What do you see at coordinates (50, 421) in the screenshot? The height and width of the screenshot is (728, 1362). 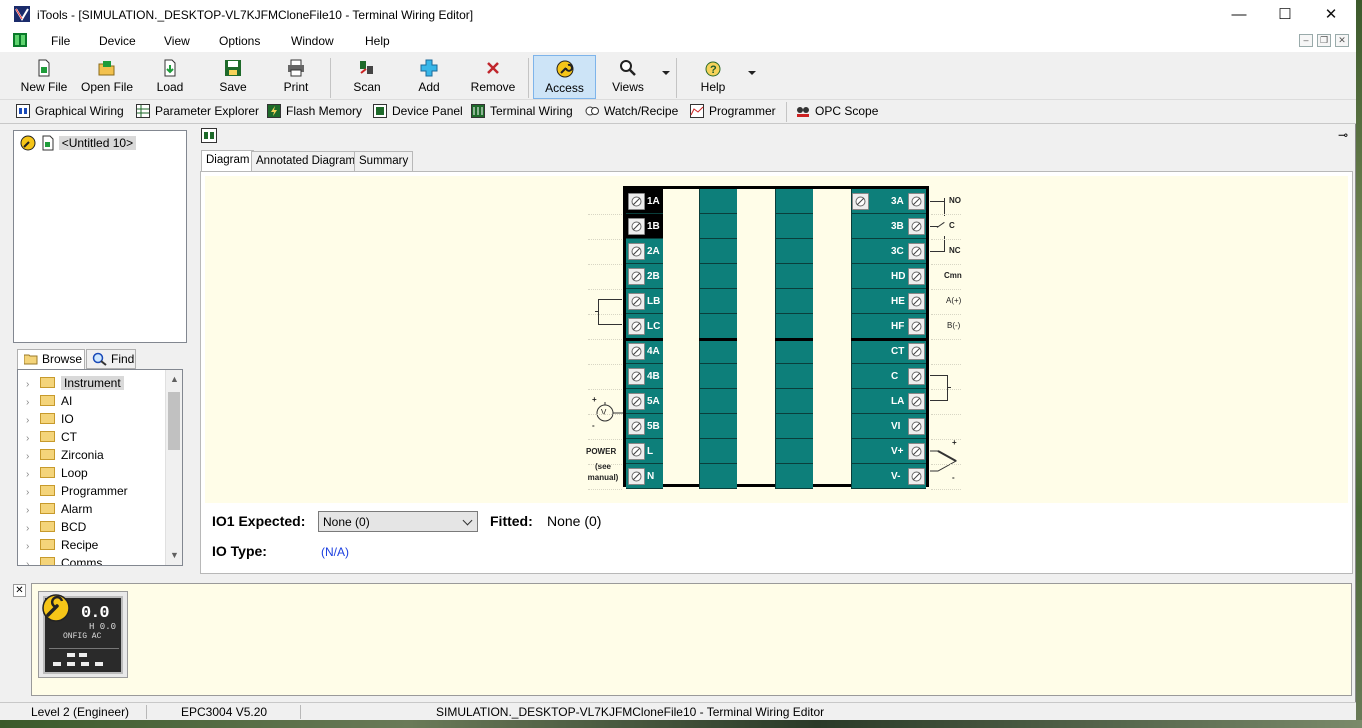 I see `browse-item-io: › IO` at bounding box center [50, 421].